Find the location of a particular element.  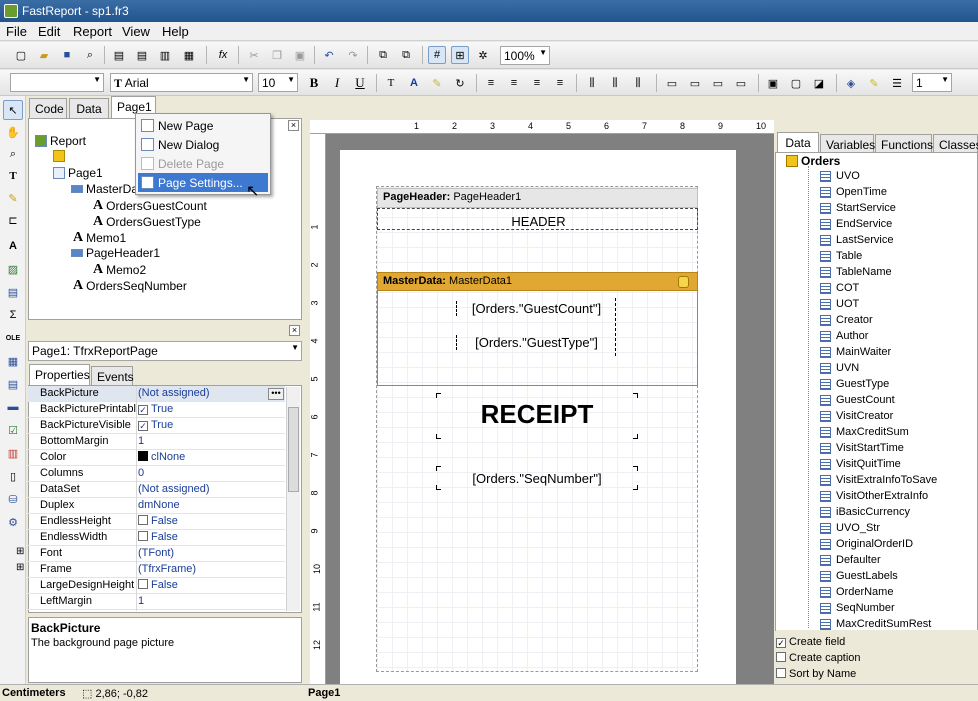

expression-icon: fx is located at coordinates (223, 55).